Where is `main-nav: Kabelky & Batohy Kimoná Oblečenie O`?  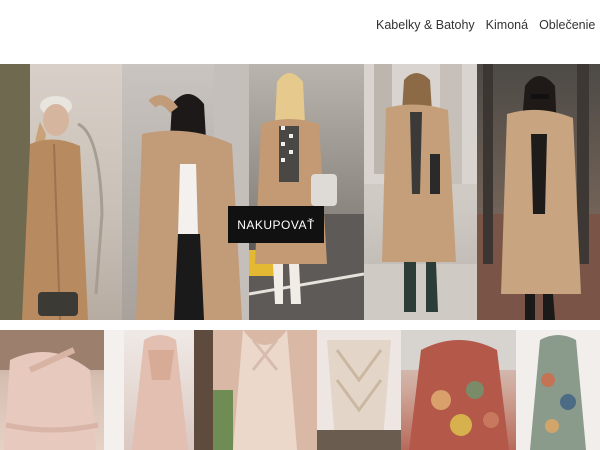
main-nav: Kabelky & Batohy Kimoná Oblečenie O is located at coordinates (486, 20).